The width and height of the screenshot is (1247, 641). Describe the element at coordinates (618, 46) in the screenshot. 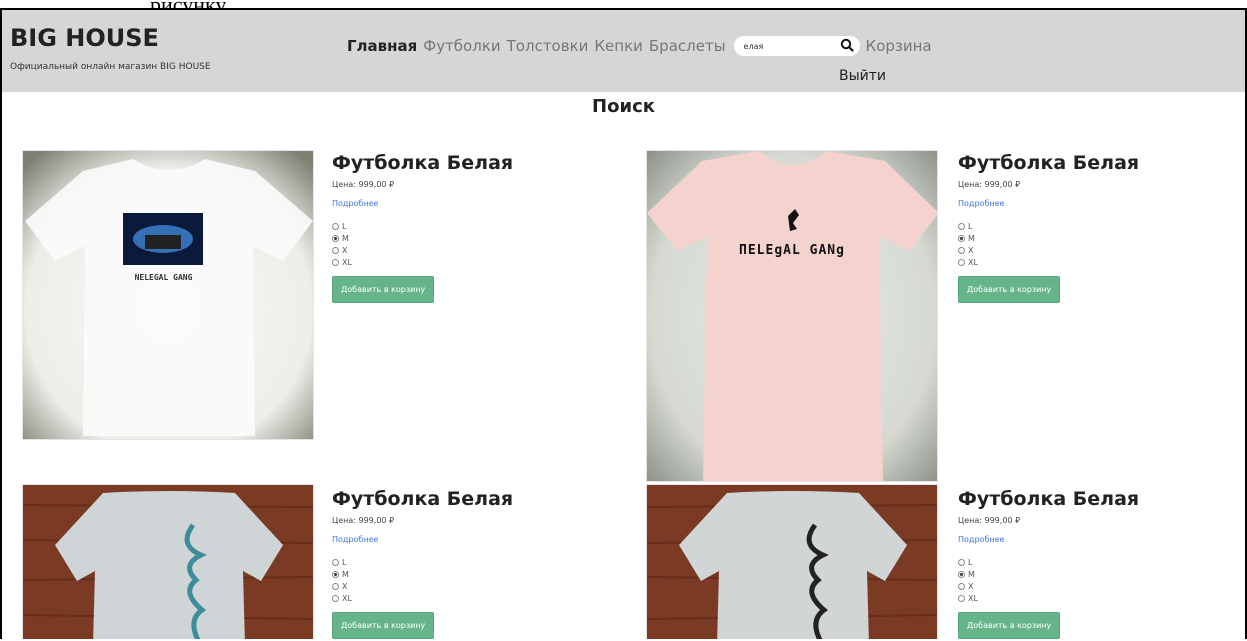

I see `nav-caps: Кепки` at that location.